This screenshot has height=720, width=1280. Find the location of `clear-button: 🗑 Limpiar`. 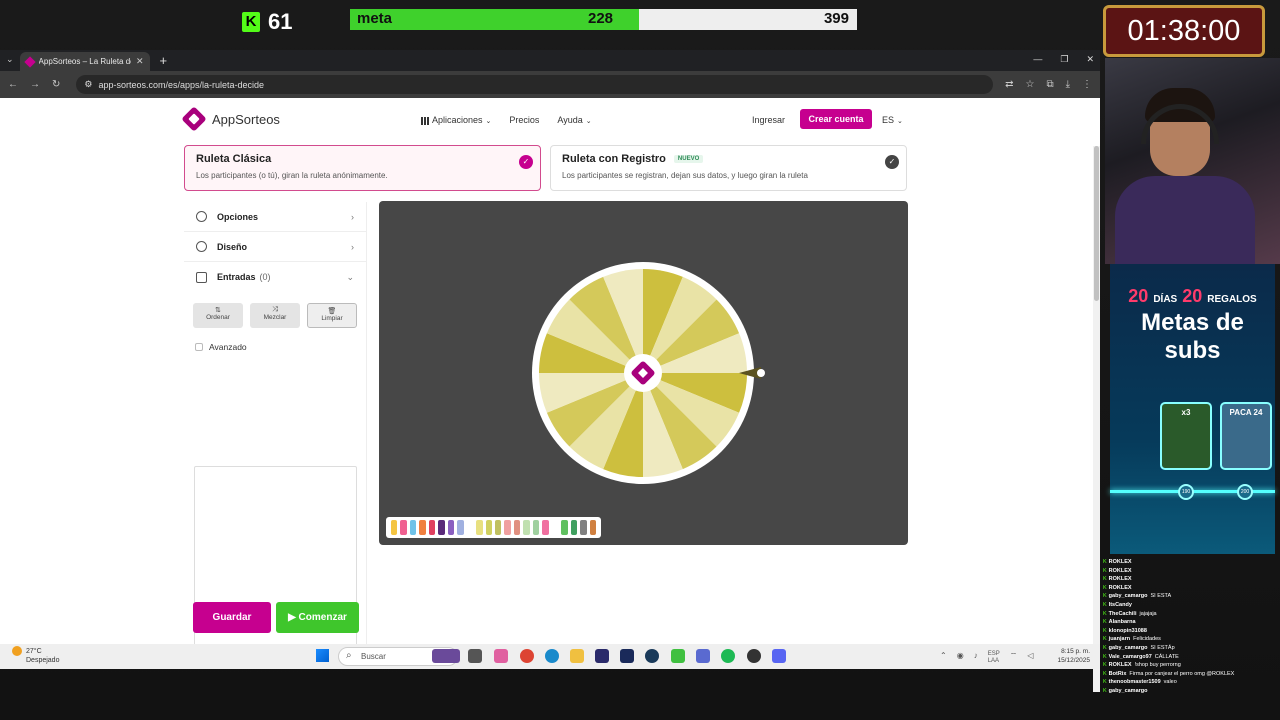

clear-button: 🗑 Limpiar is located at coordinates (331, 315).